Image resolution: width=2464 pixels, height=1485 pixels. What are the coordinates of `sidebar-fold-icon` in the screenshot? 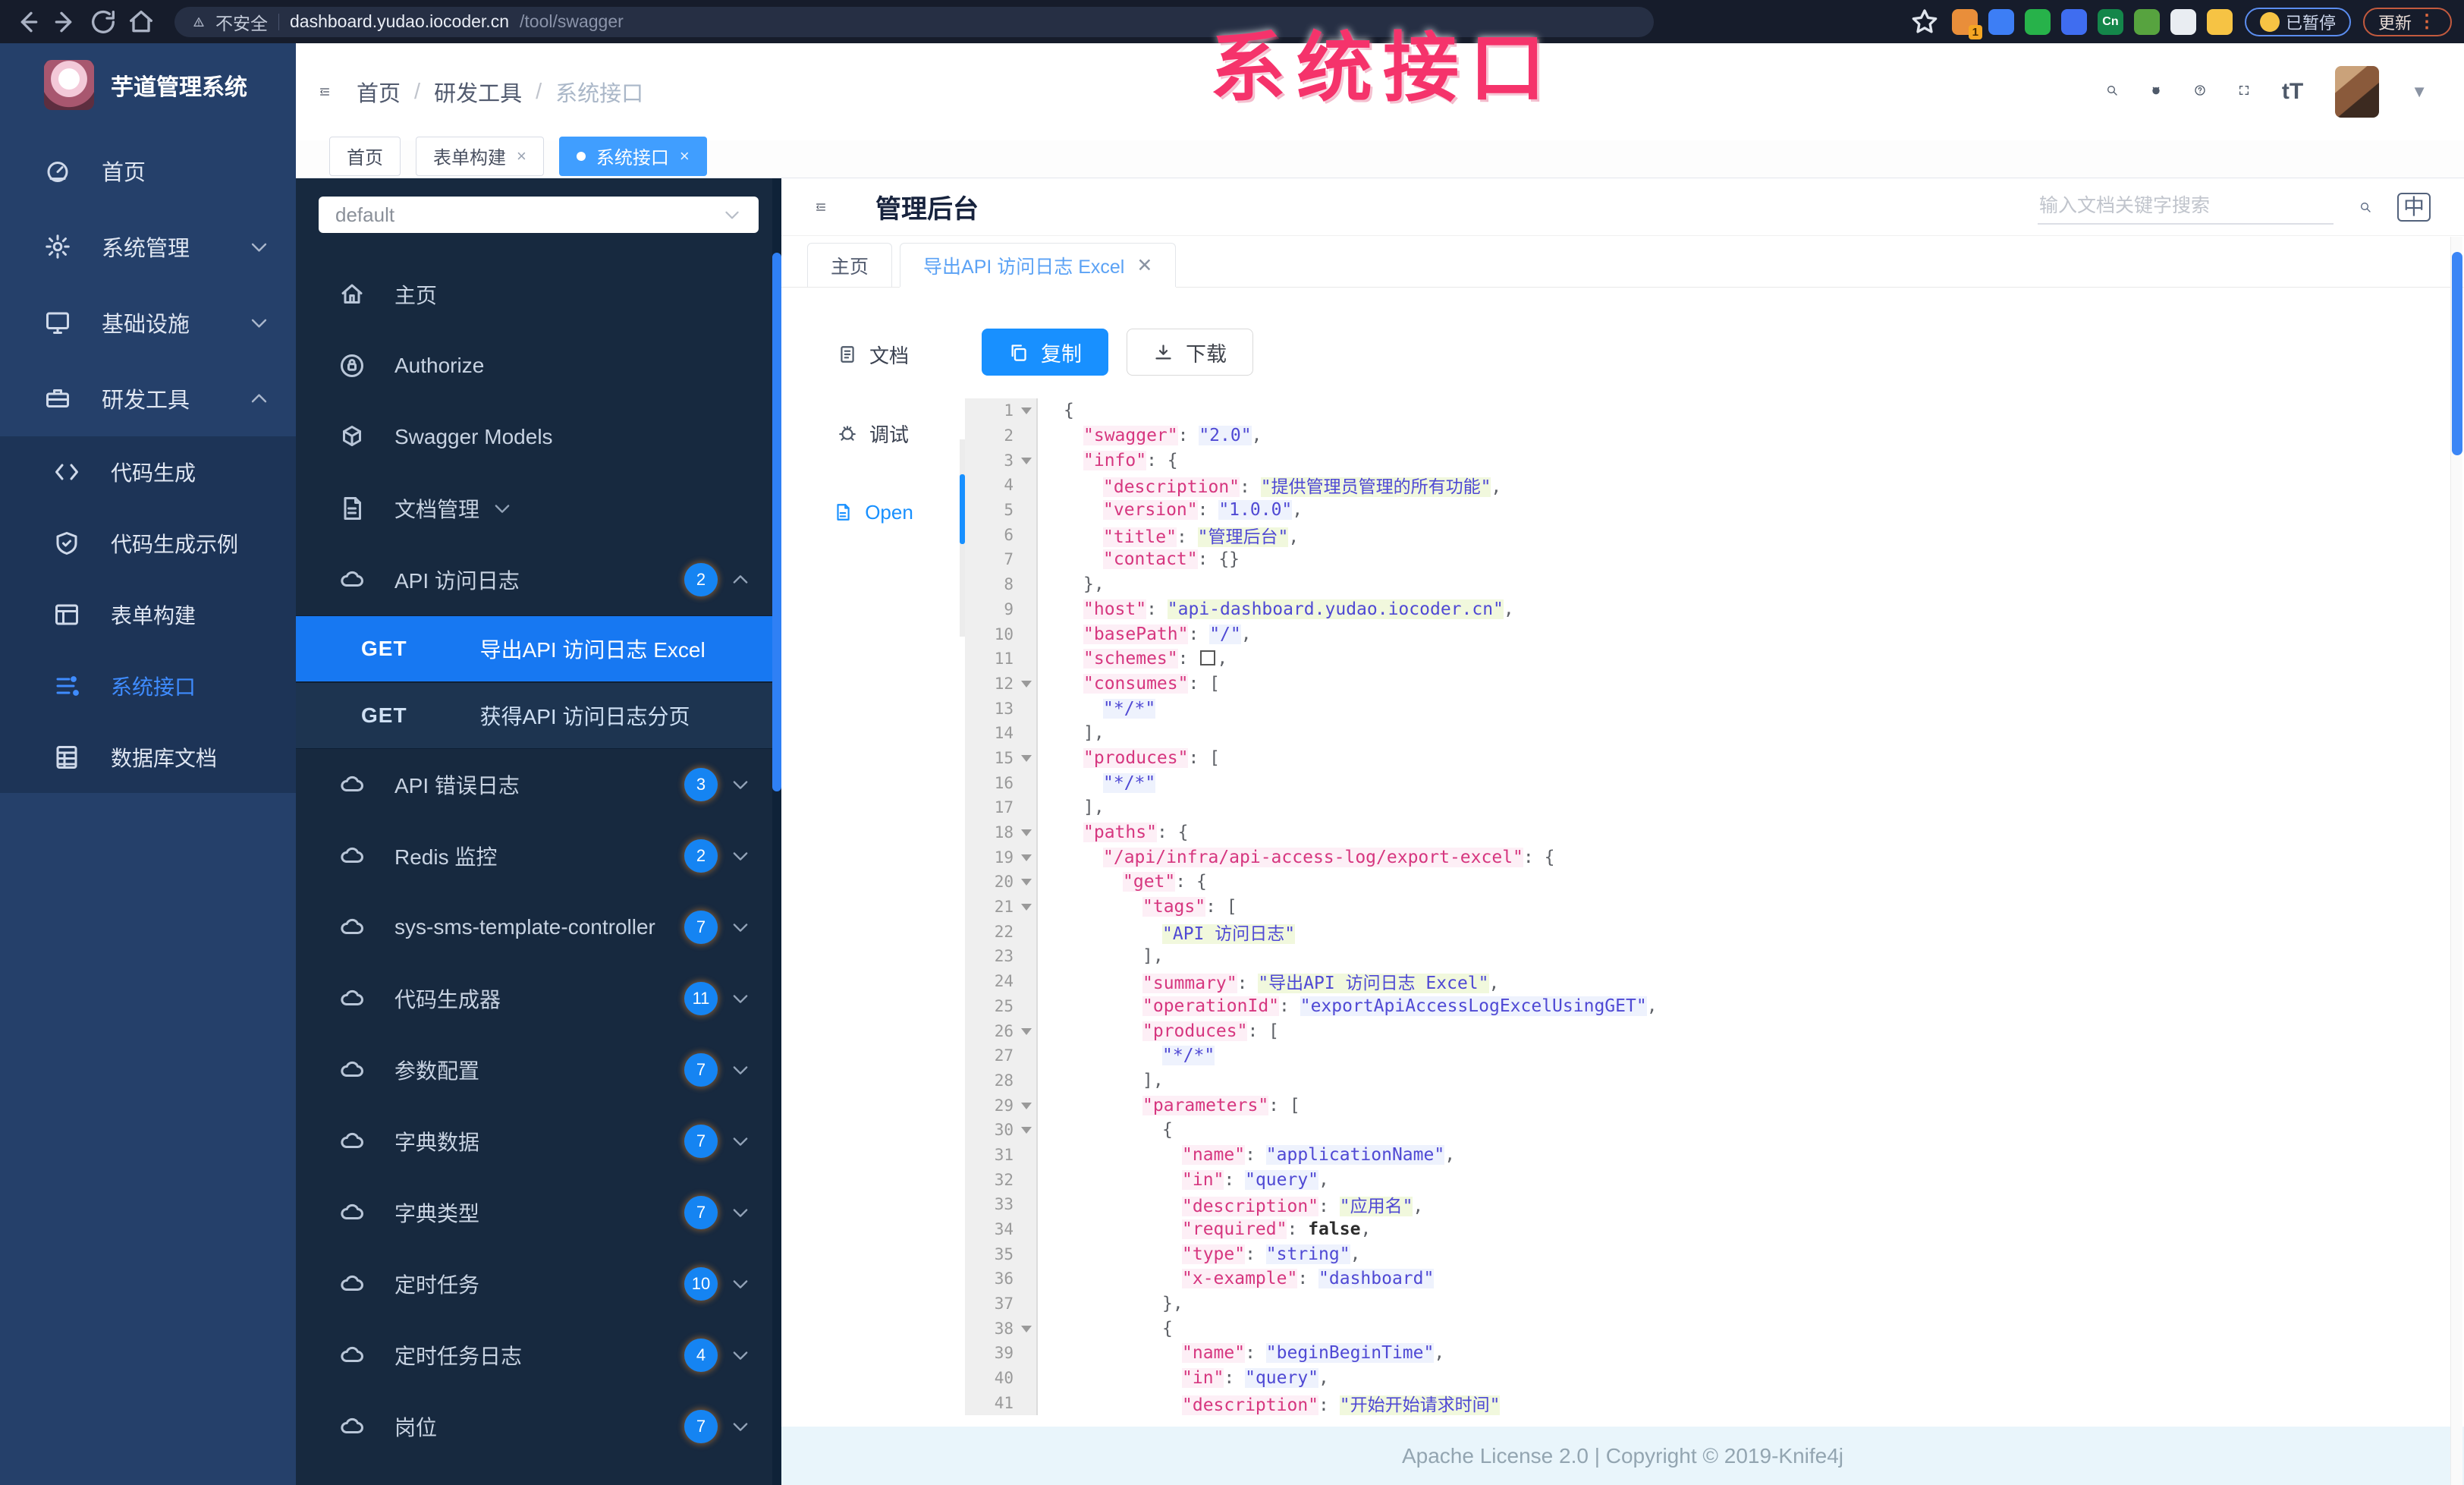 It's located at (325, 92).